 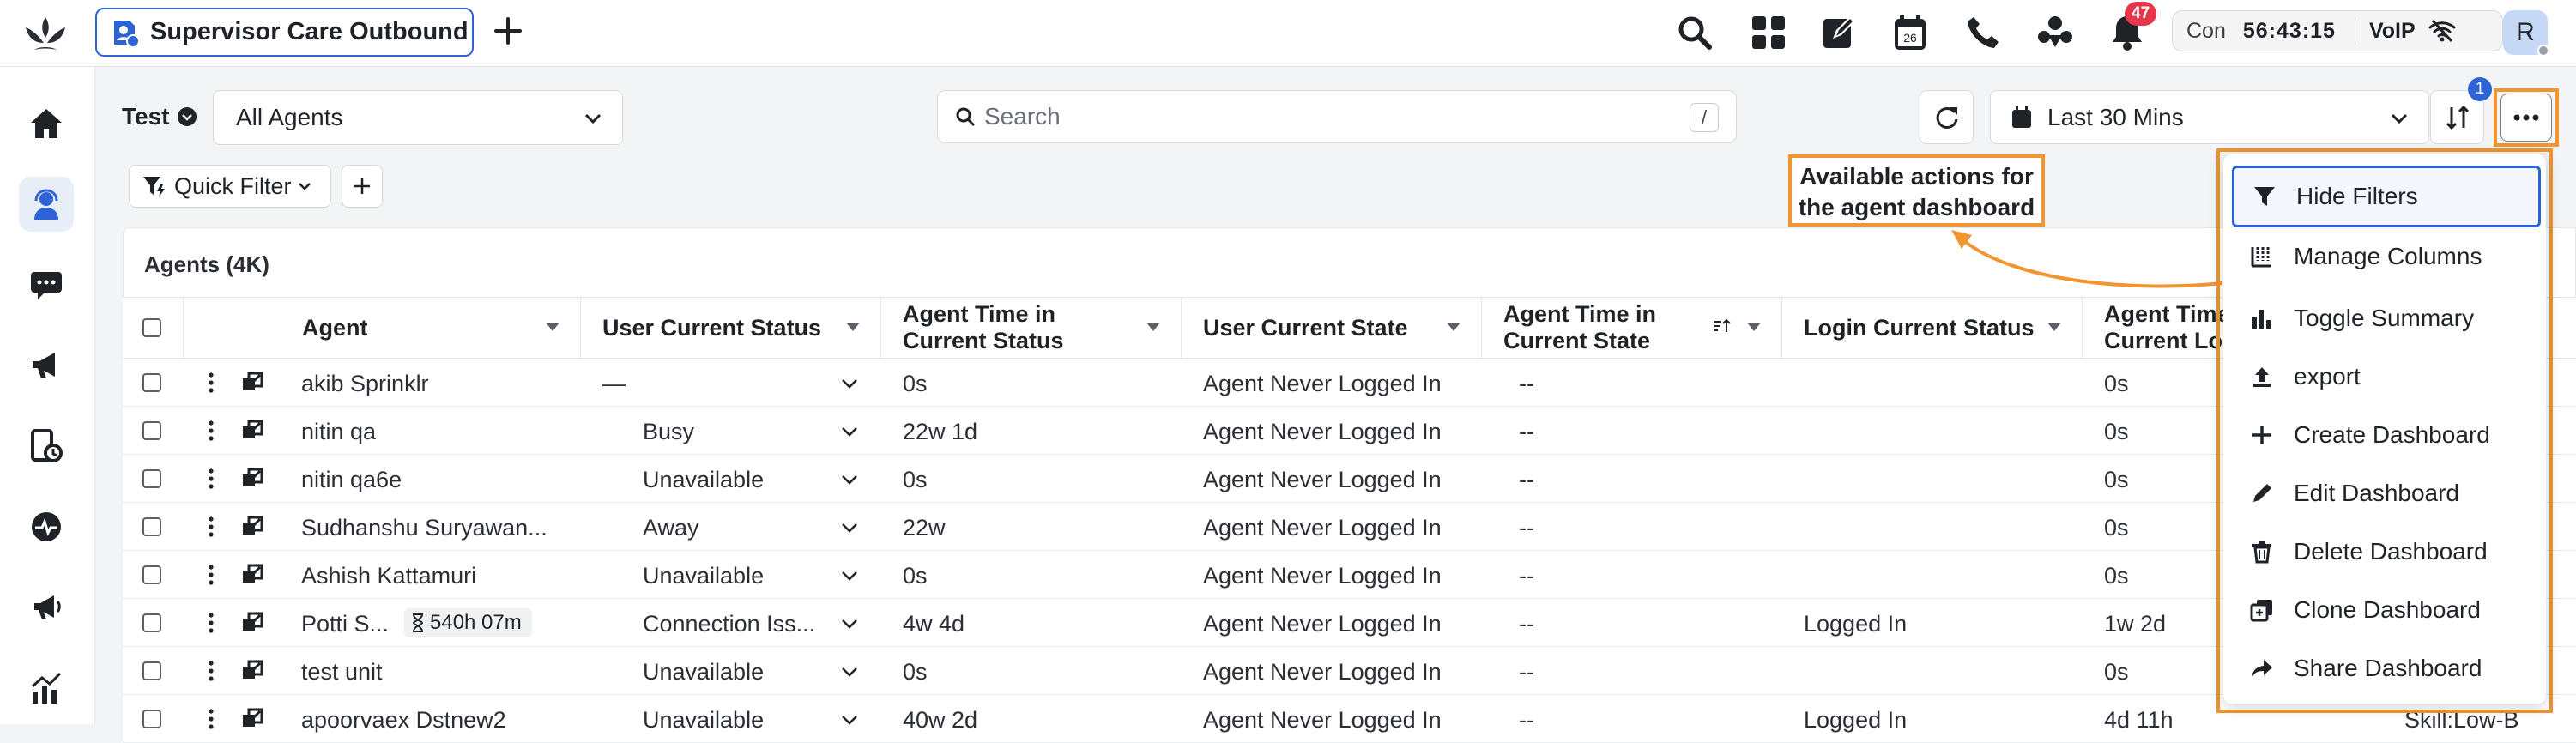 What do you see at coordinates (388, 576) in the screenshot?
I see `agent-name: Ashish Kattamuri` at bounding box center [388, 576].